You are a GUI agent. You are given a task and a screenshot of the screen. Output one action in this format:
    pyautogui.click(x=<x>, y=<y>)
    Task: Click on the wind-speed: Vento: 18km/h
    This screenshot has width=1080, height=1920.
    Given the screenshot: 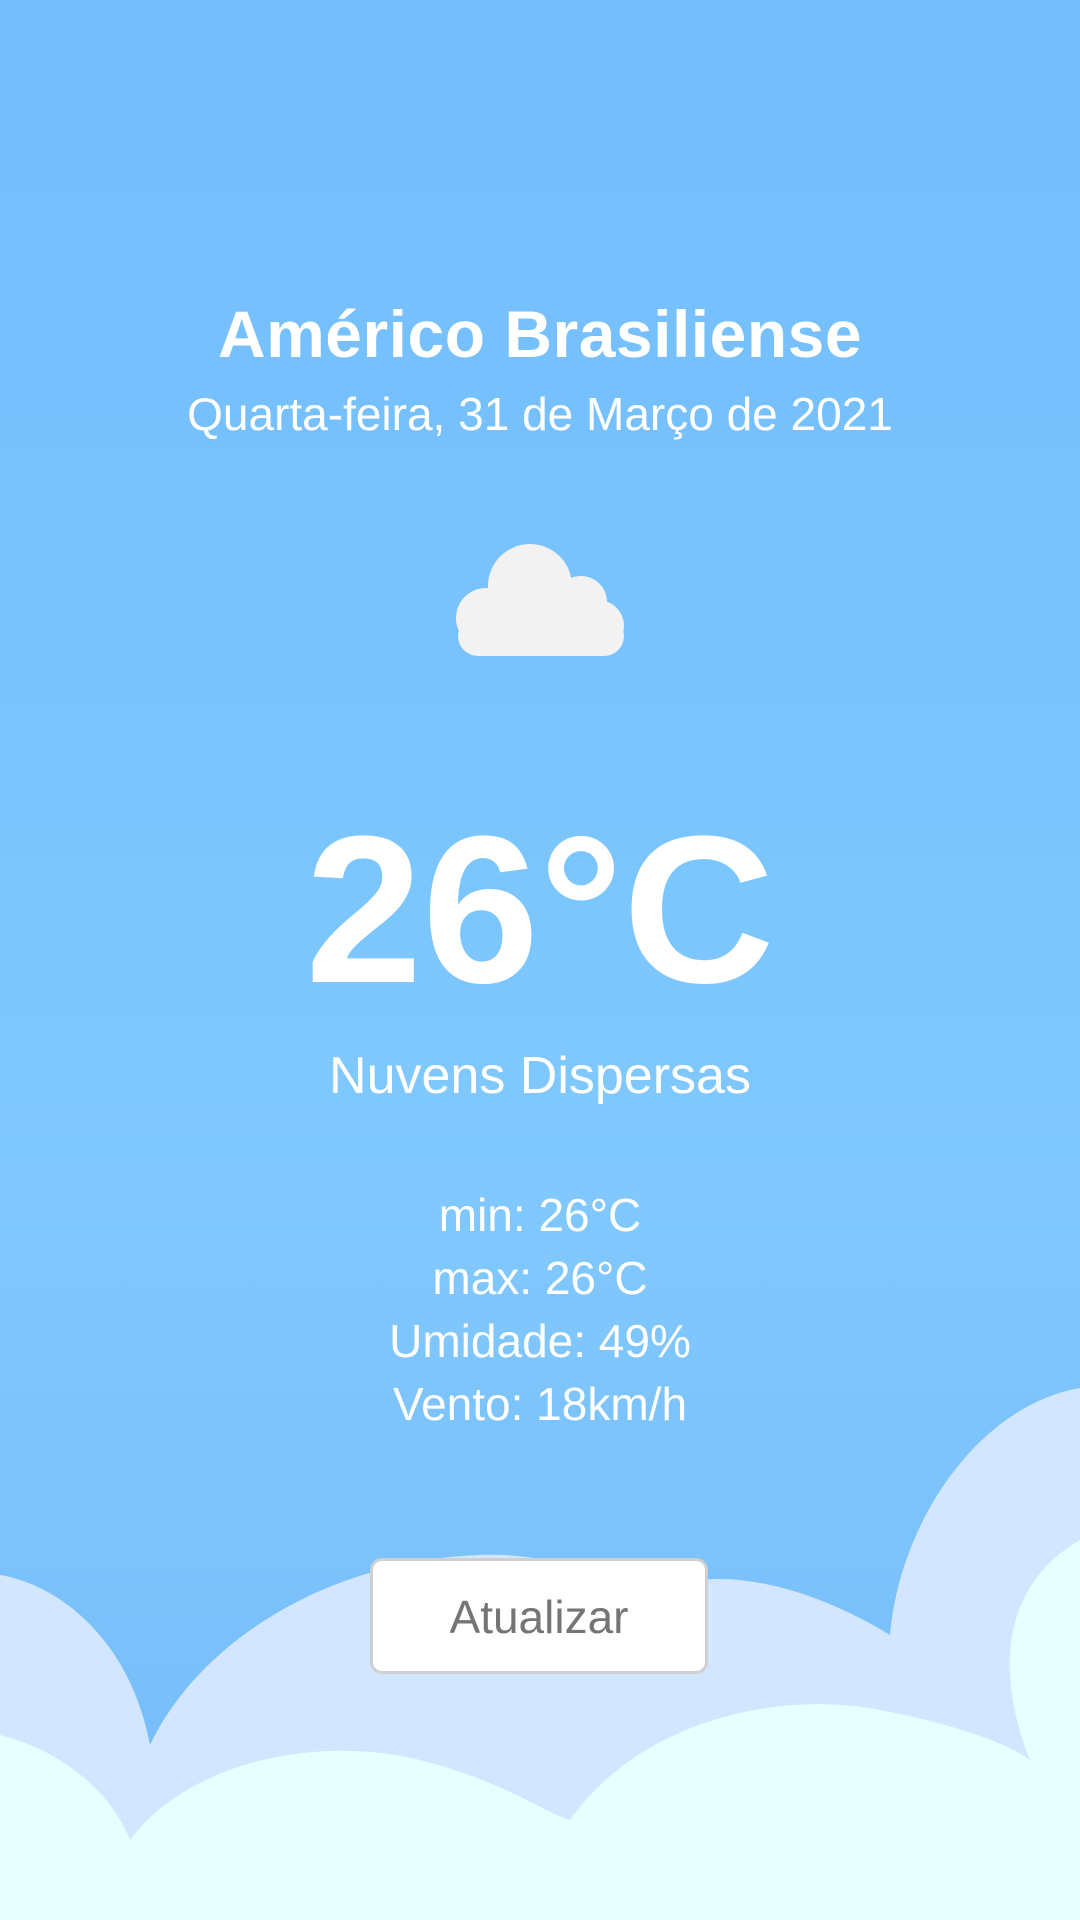 What is the action you would take?
    pyautogui.click(x=540, y=1404)
    